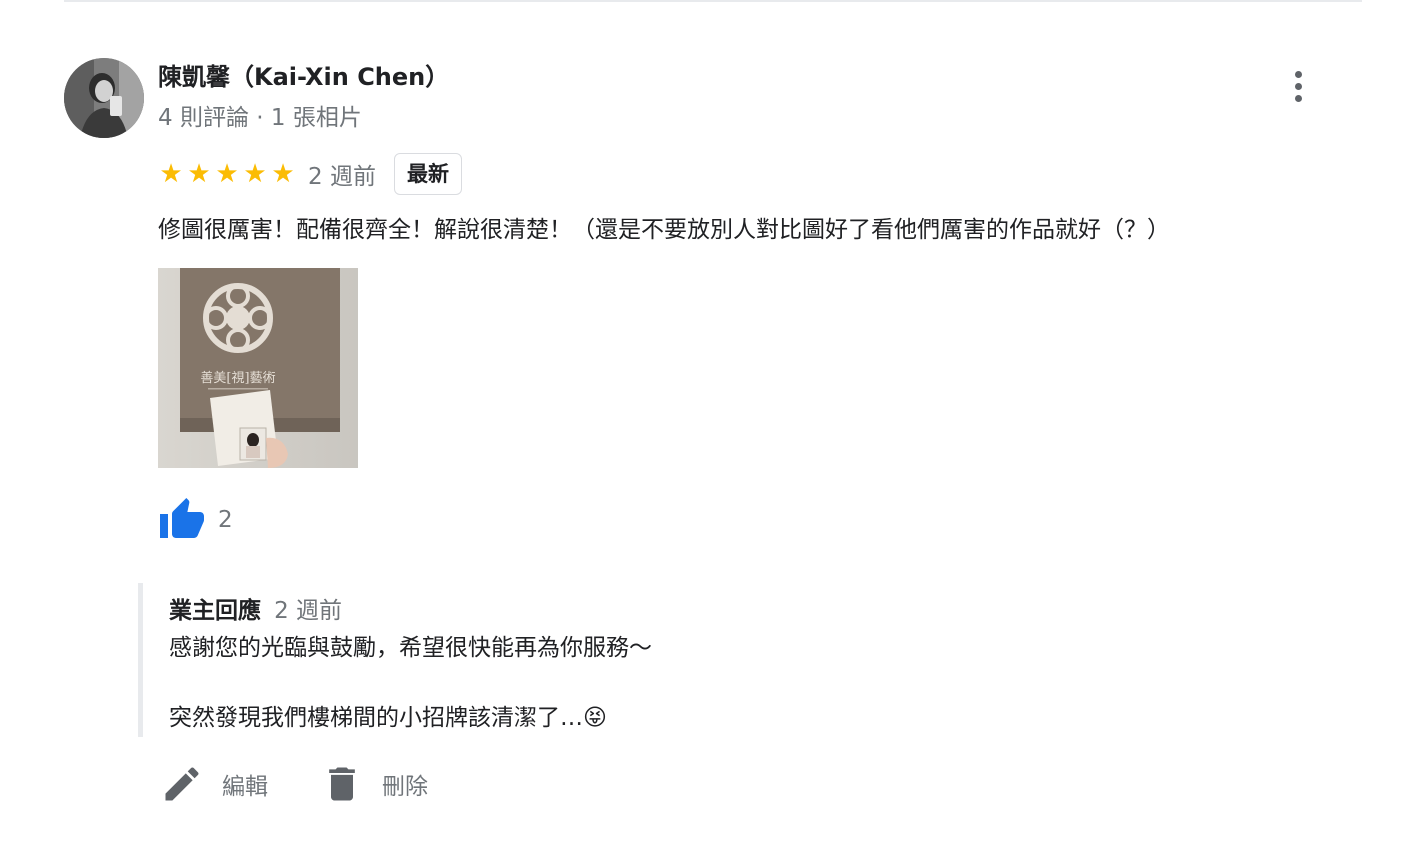 The width and height of the screenshot is (1428, 858). I want to click on edit-label: 編輯, so click(245, 787).